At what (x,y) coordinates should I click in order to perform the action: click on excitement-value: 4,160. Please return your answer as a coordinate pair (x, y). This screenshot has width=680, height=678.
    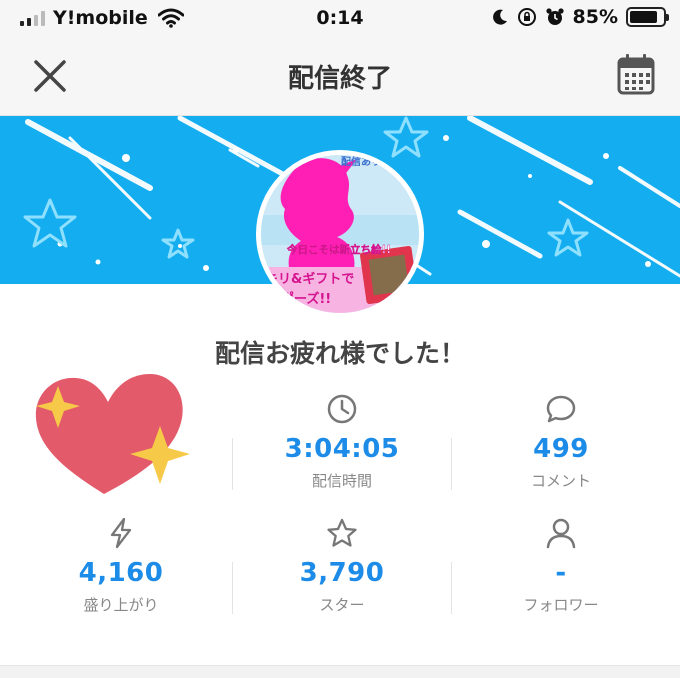
    Looking at the image, I should click on (121, 573).